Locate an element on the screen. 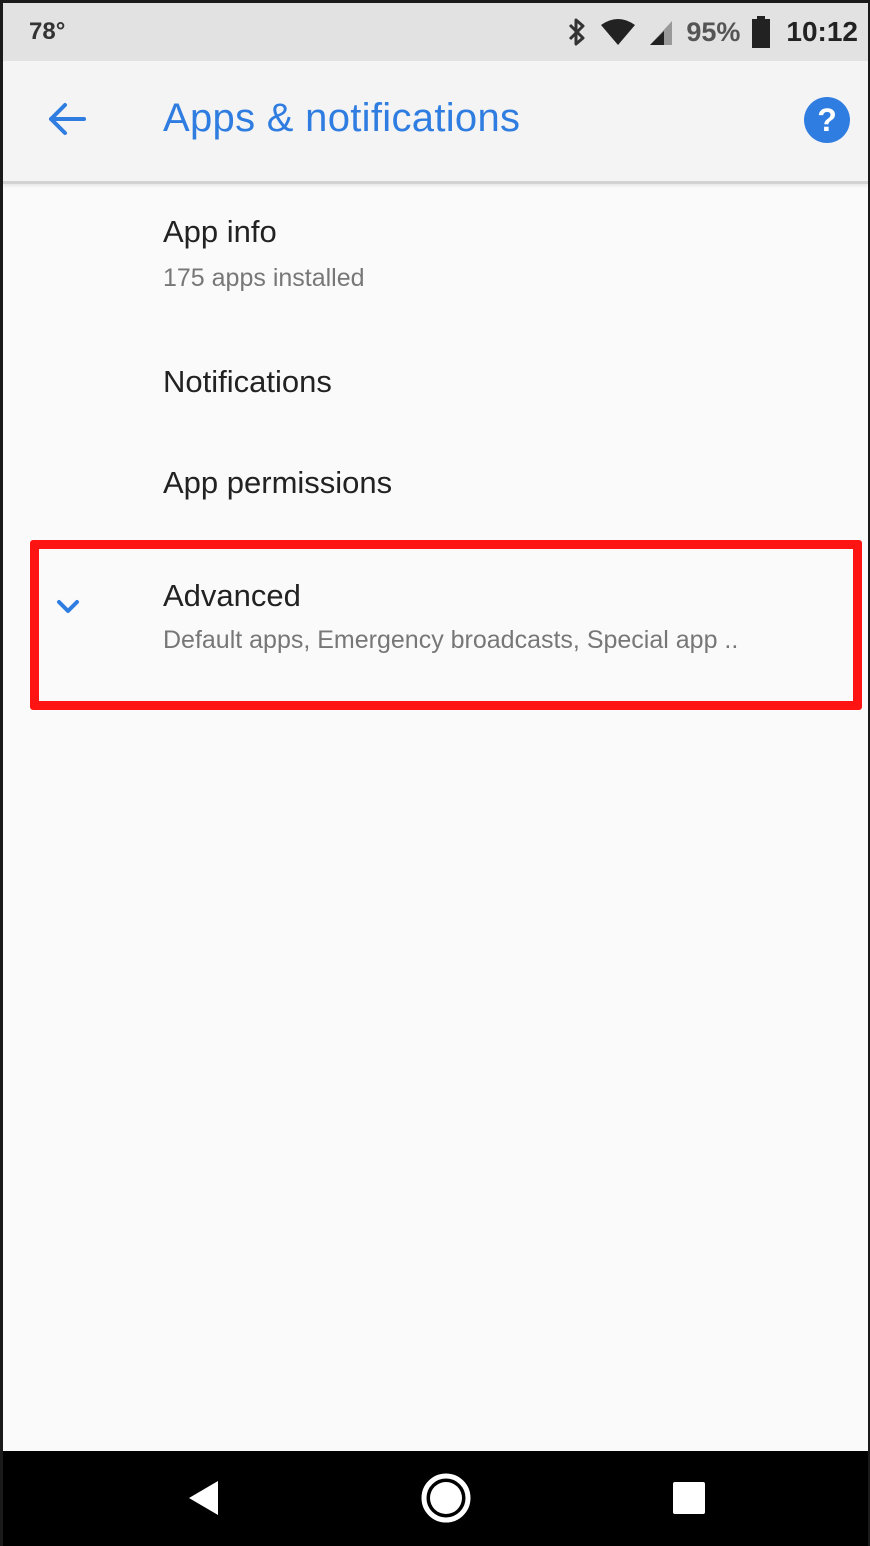  nav-back-icon is located at coordinates (203, 1500).